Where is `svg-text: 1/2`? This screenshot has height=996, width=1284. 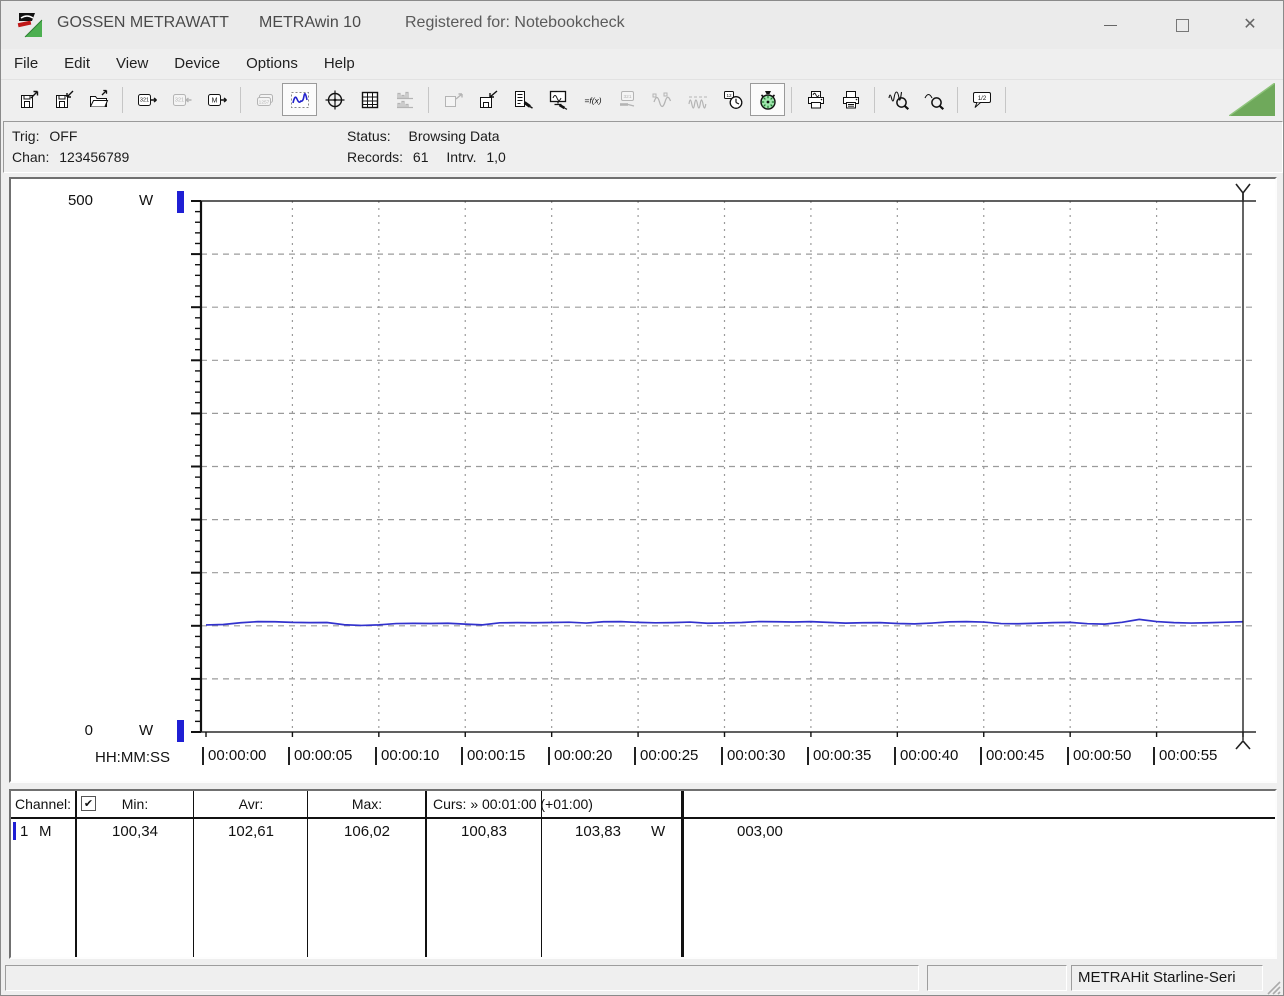
svg-text: 1/2 is located at coordinates (981, 99).